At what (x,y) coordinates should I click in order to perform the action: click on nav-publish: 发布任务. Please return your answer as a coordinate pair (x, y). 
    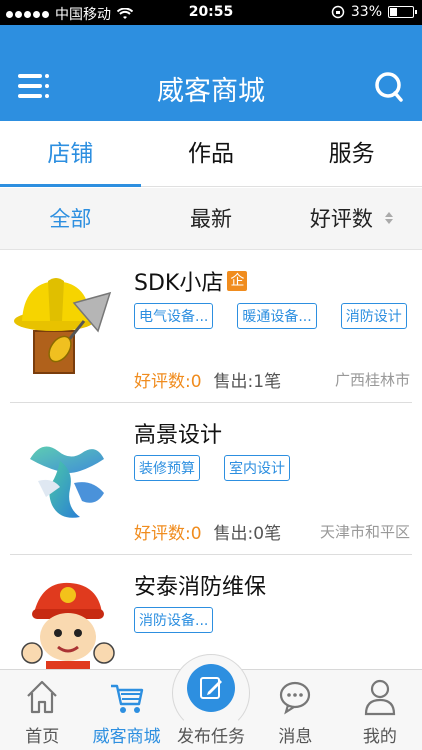
    Looking at the image, I should click on (211, 702).